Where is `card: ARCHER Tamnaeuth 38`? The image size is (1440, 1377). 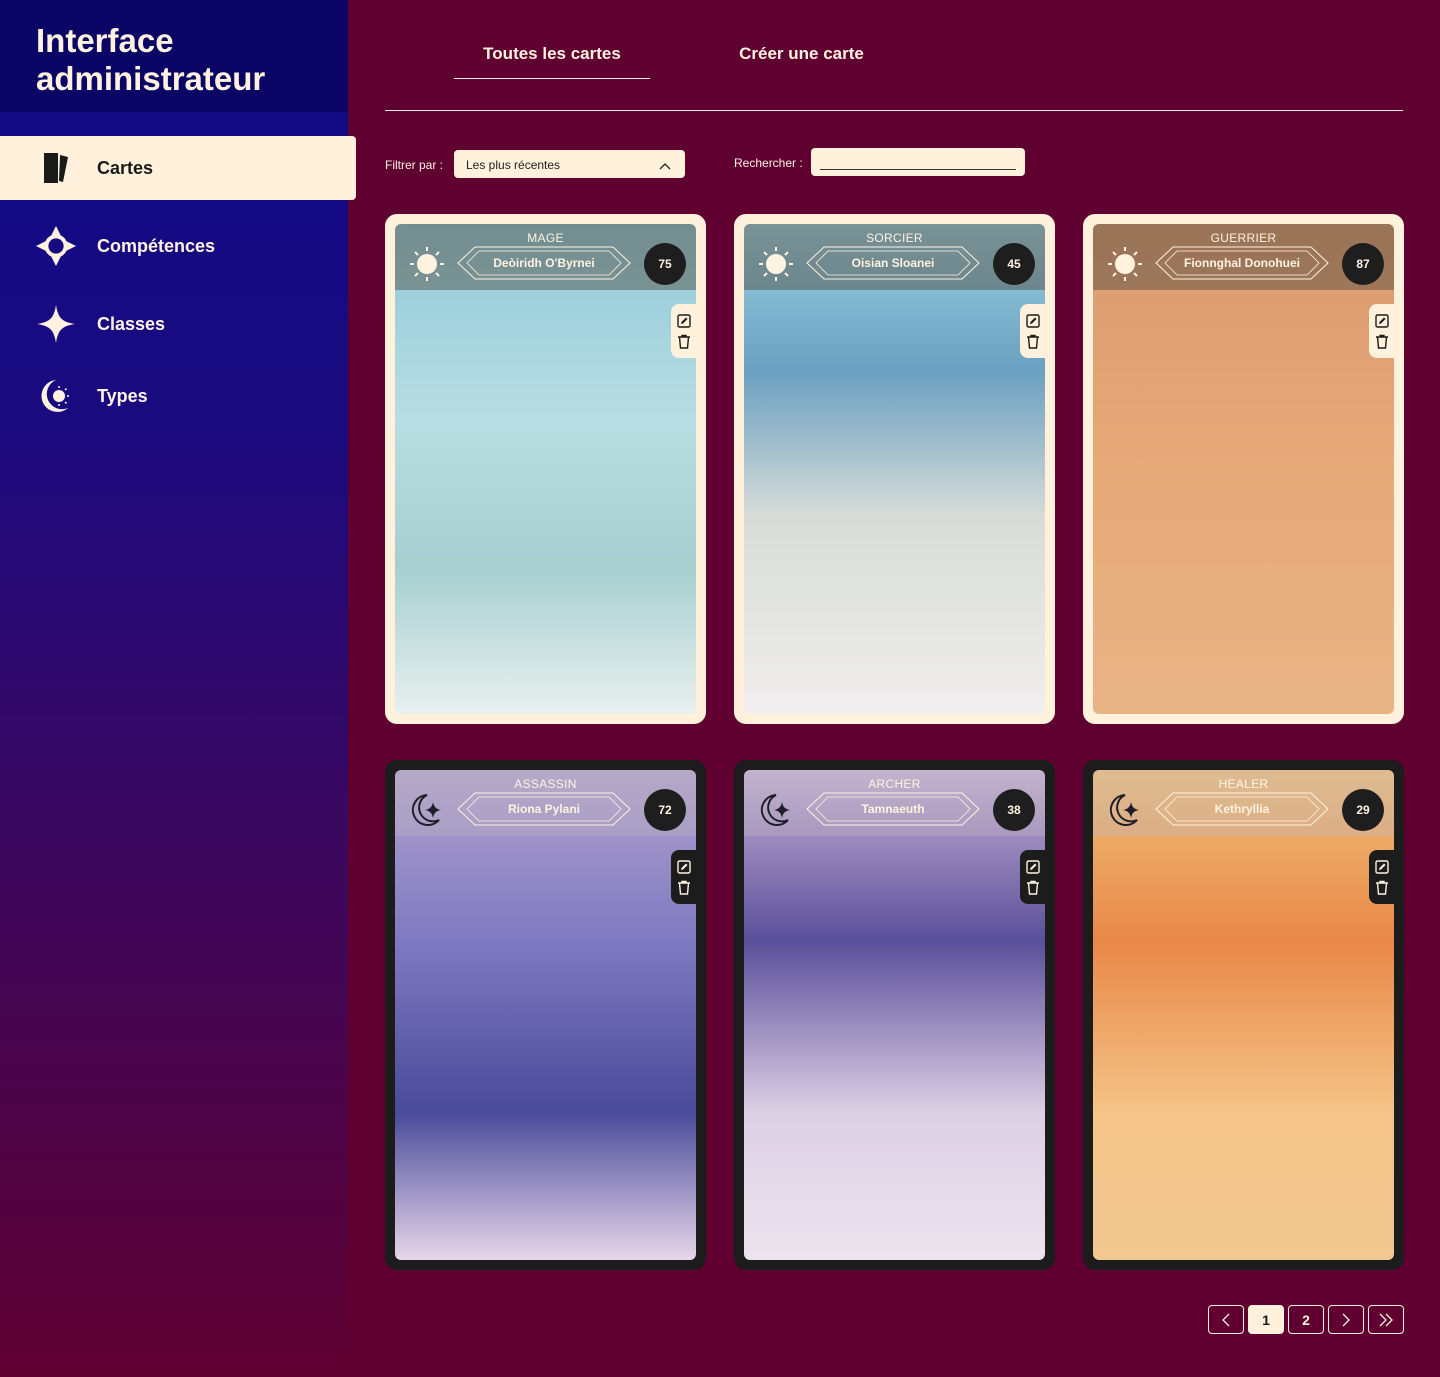 card: ARCHER Tamnaeuth 38 is located at coordinates (894, 1015).